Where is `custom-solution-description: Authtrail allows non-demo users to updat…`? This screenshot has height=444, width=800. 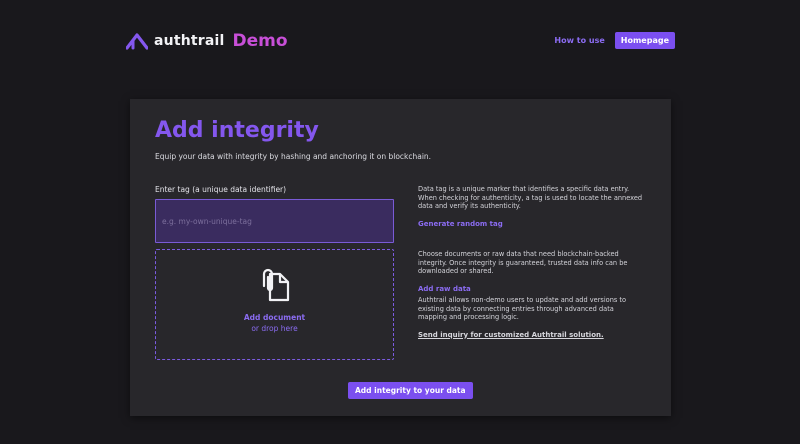
custom-solution-description: Authtrail allows non-demo users to updat… is located at coordinates (522, 308).